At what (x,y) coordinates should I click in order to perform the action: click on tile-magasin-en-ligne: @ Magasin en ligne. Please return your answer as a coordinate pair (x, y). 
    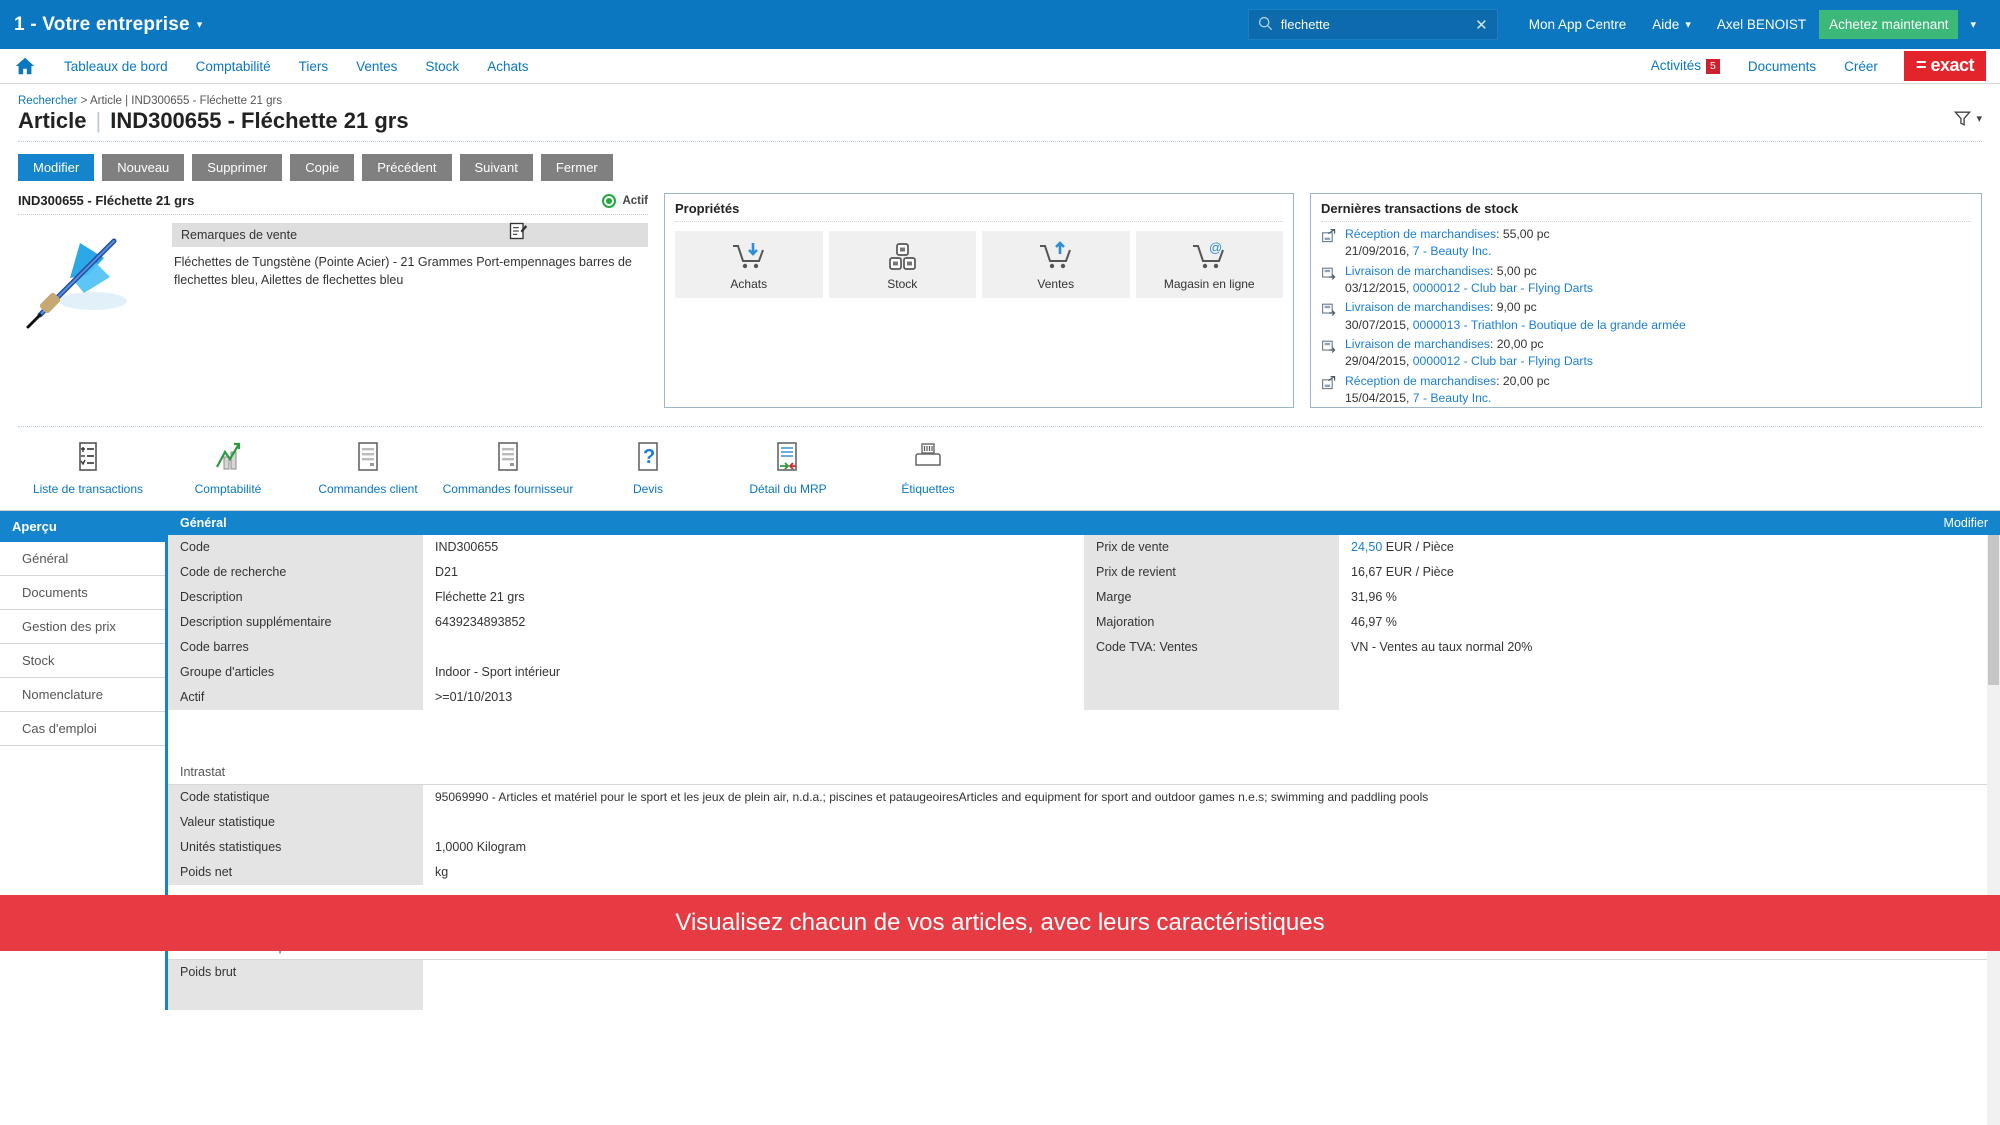
    Looking at the image, I should click on (1209, 264).